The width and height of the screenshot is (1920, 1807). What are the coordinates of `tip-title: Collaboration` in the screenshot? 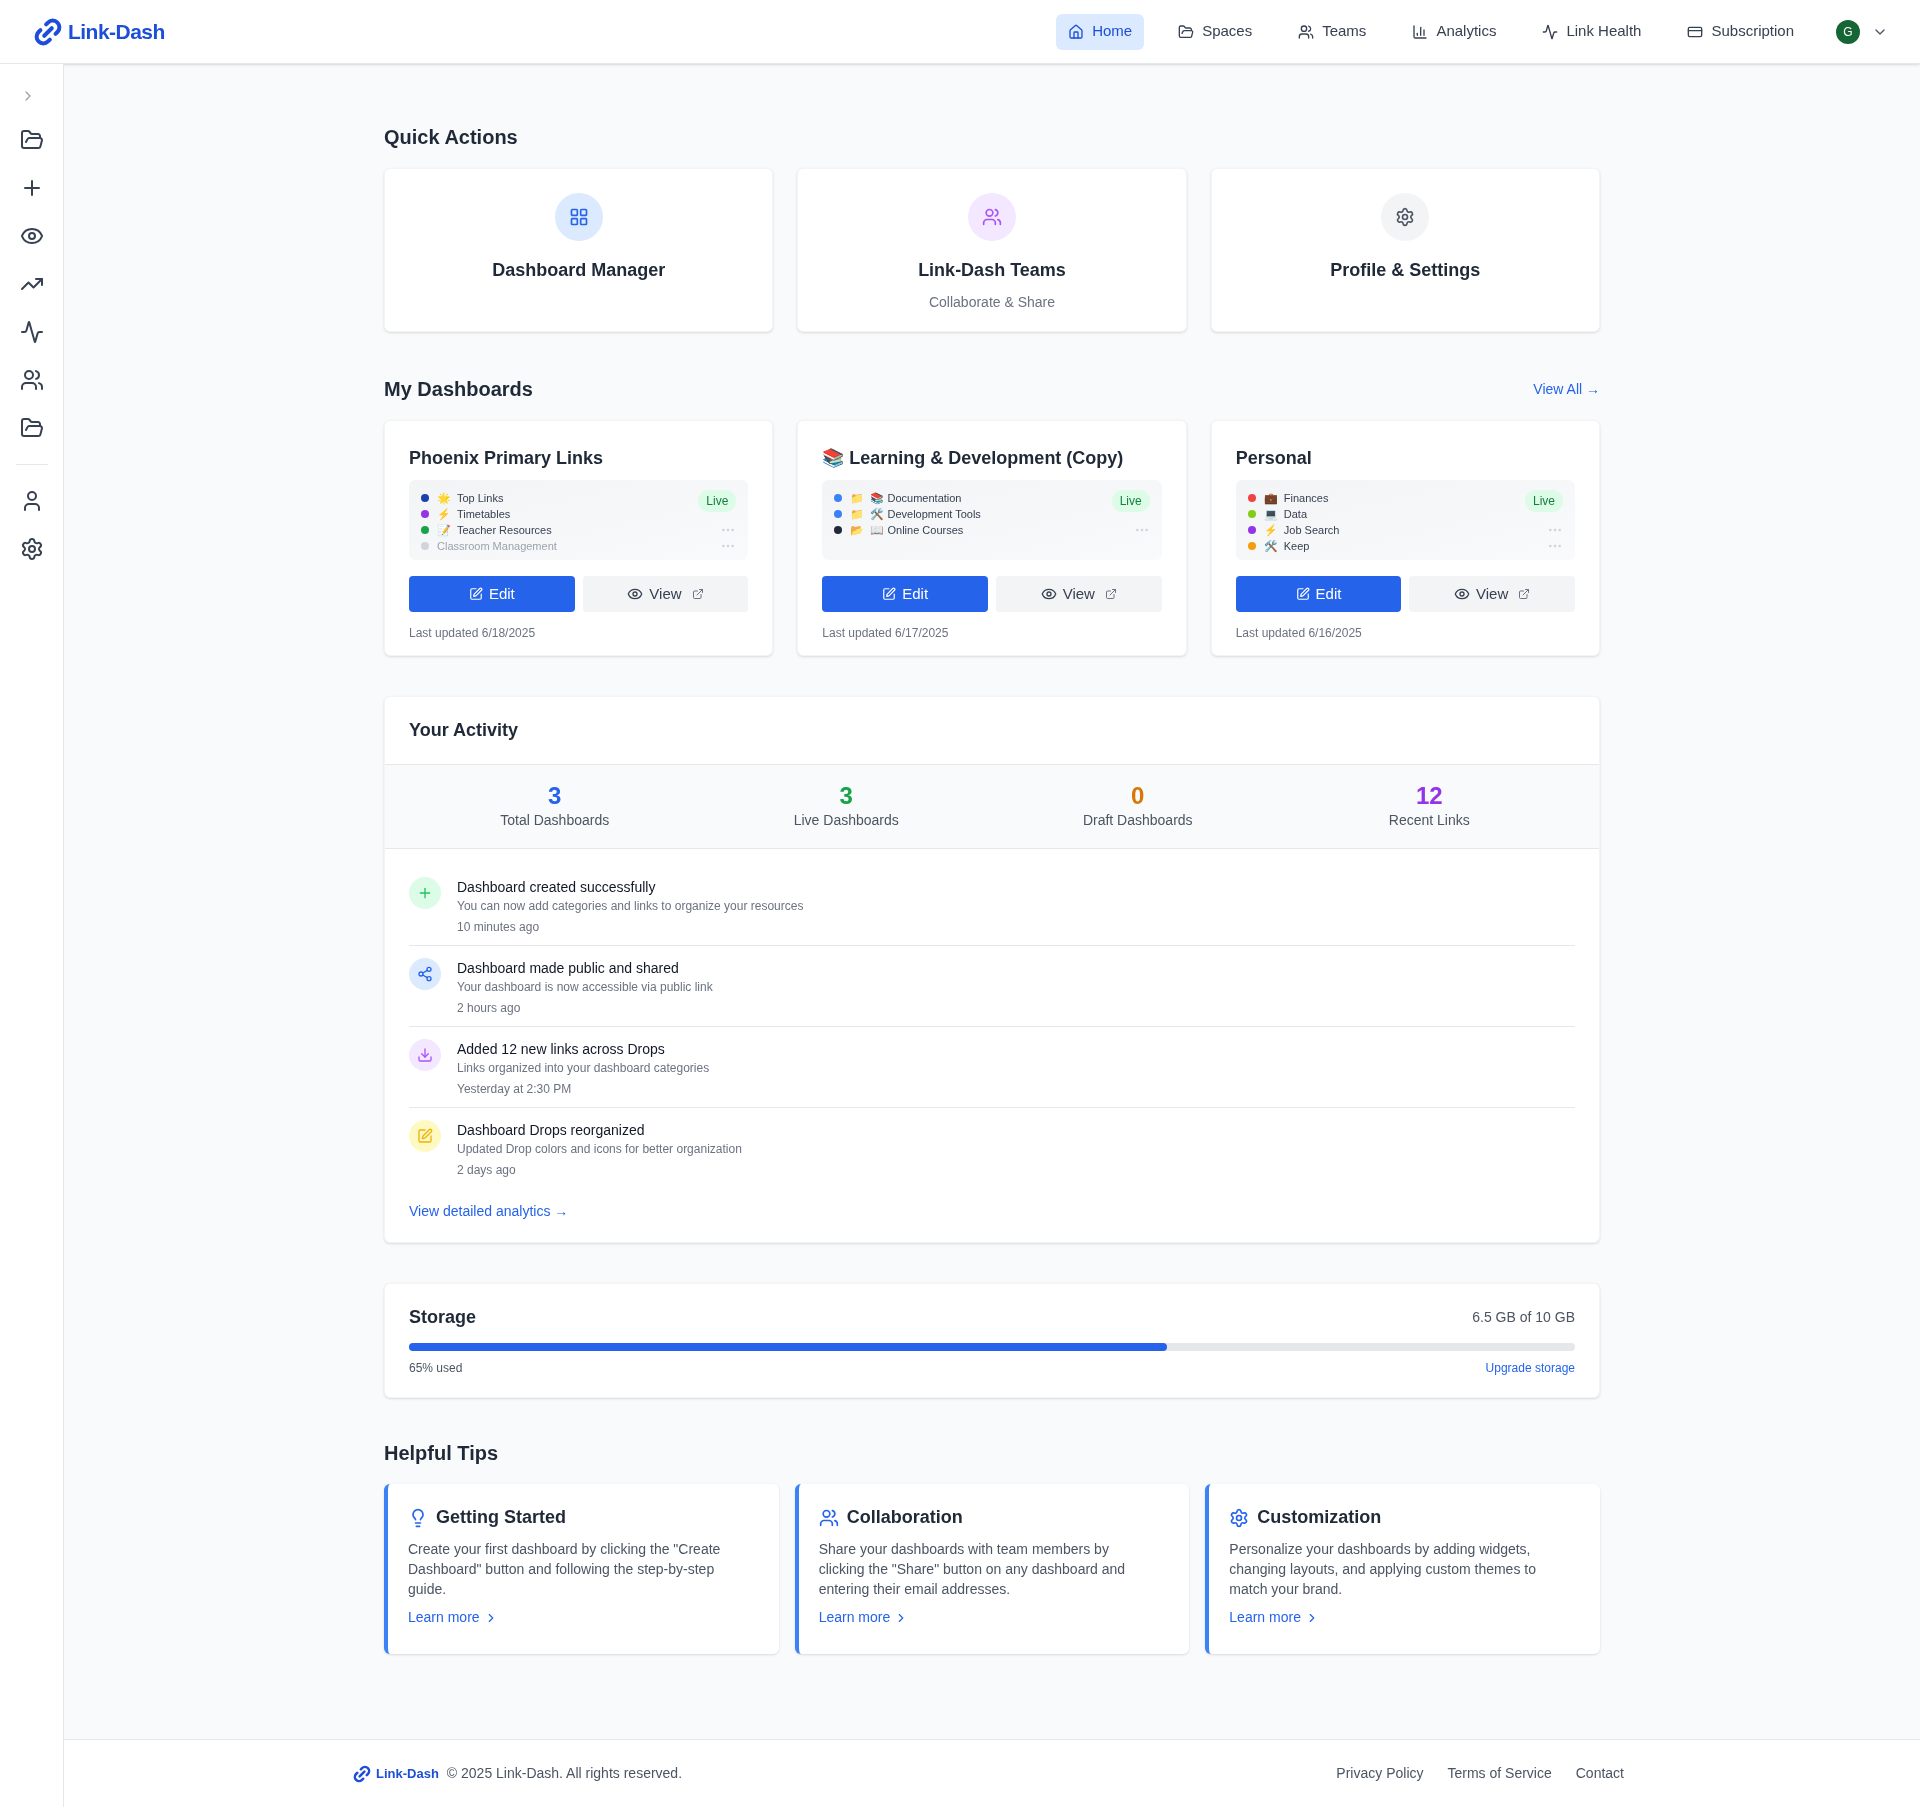 It's located at (904, 1517).